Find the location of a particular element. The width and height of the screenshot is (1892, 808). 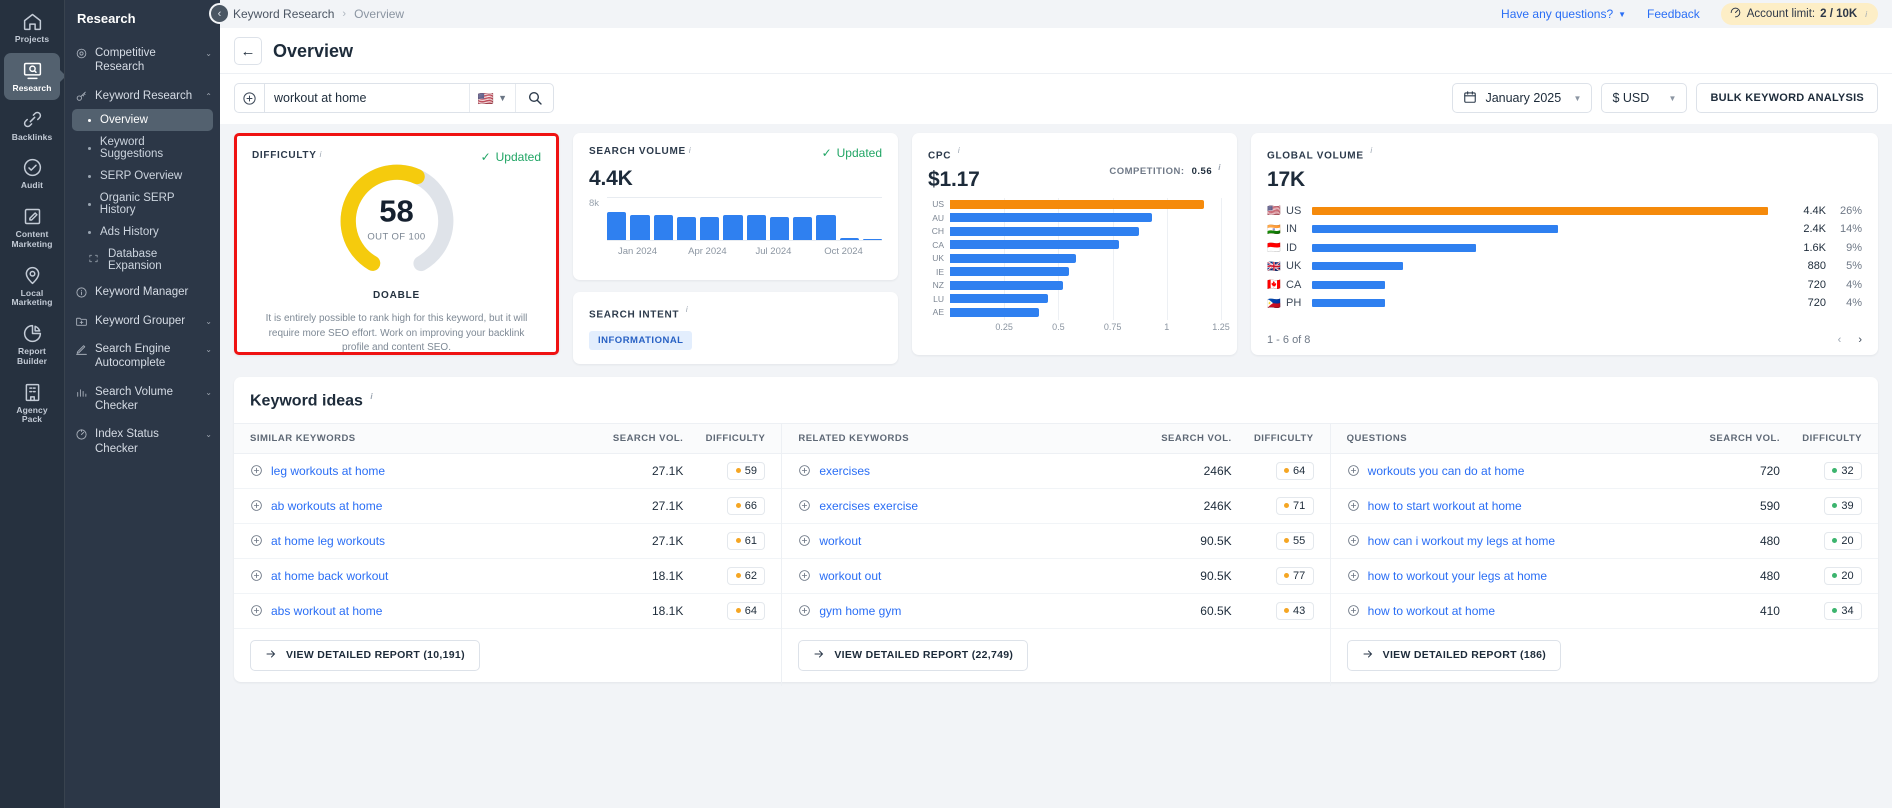

rail-item-audit: Audit is located at coordinates (32, 173).